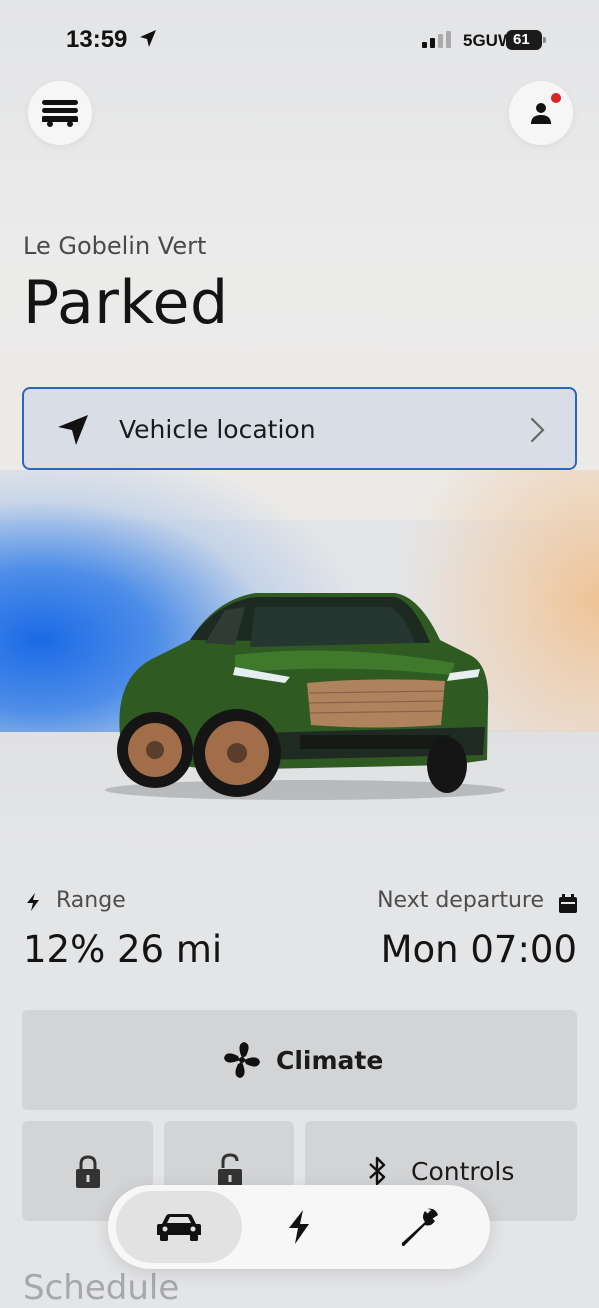 This screenshot has width=599, height=1308. What do you see at coordinates (526, 40) in the screenshot?
I see `battery-icon: 61` at bounding box center [526, 40].